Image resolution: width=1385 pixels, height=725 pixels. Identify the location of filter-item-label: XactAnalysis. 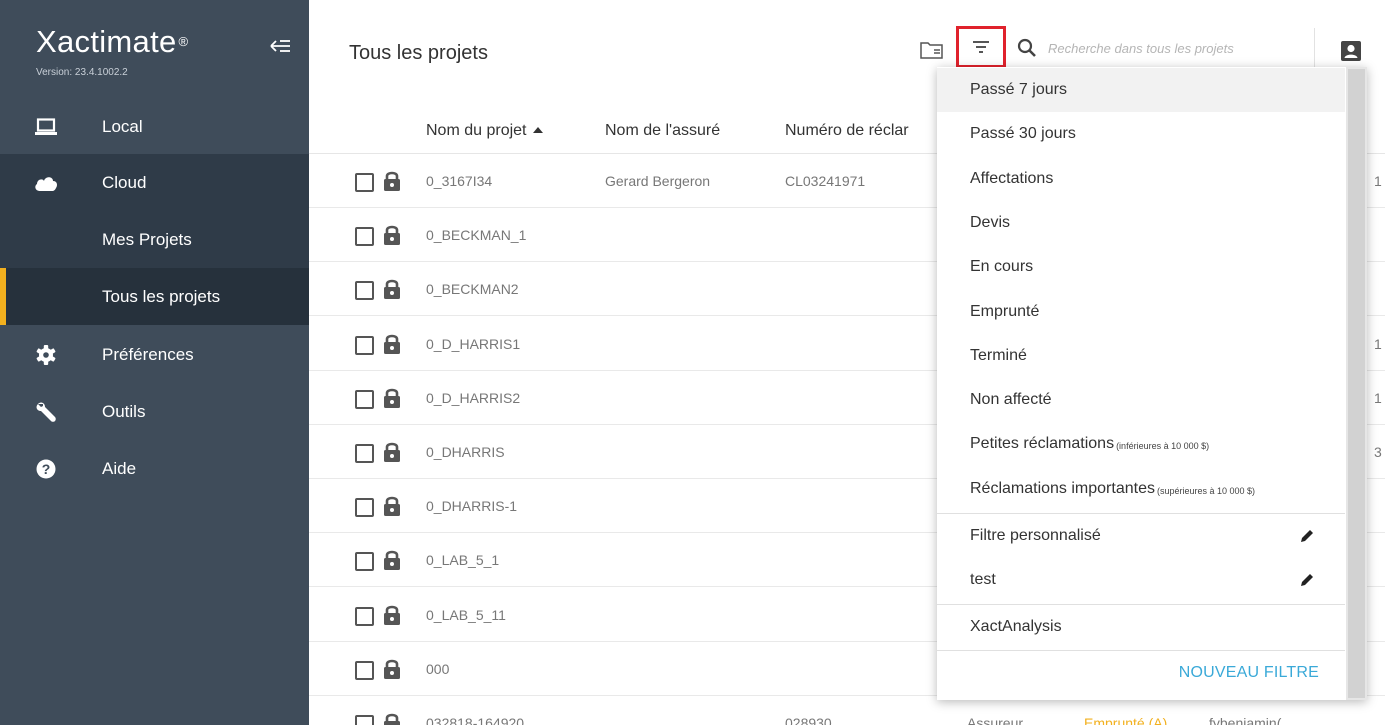
(1016, 626).